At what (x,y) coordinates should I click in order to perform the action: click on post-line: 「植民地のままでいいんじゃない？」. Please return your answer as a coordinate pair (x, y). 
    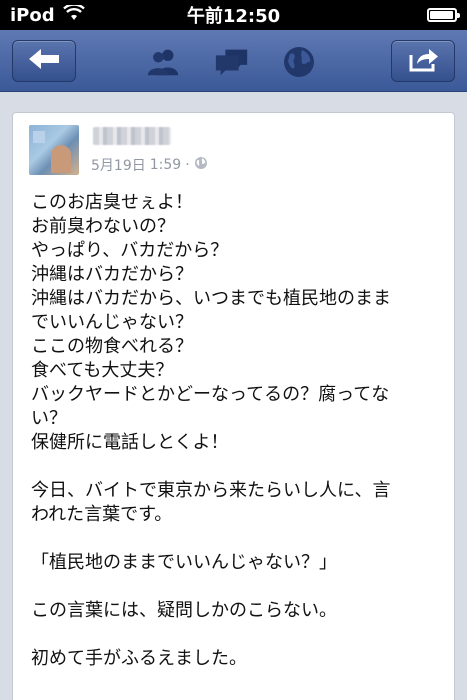
    Looking at the image, I should click on (184, 562).